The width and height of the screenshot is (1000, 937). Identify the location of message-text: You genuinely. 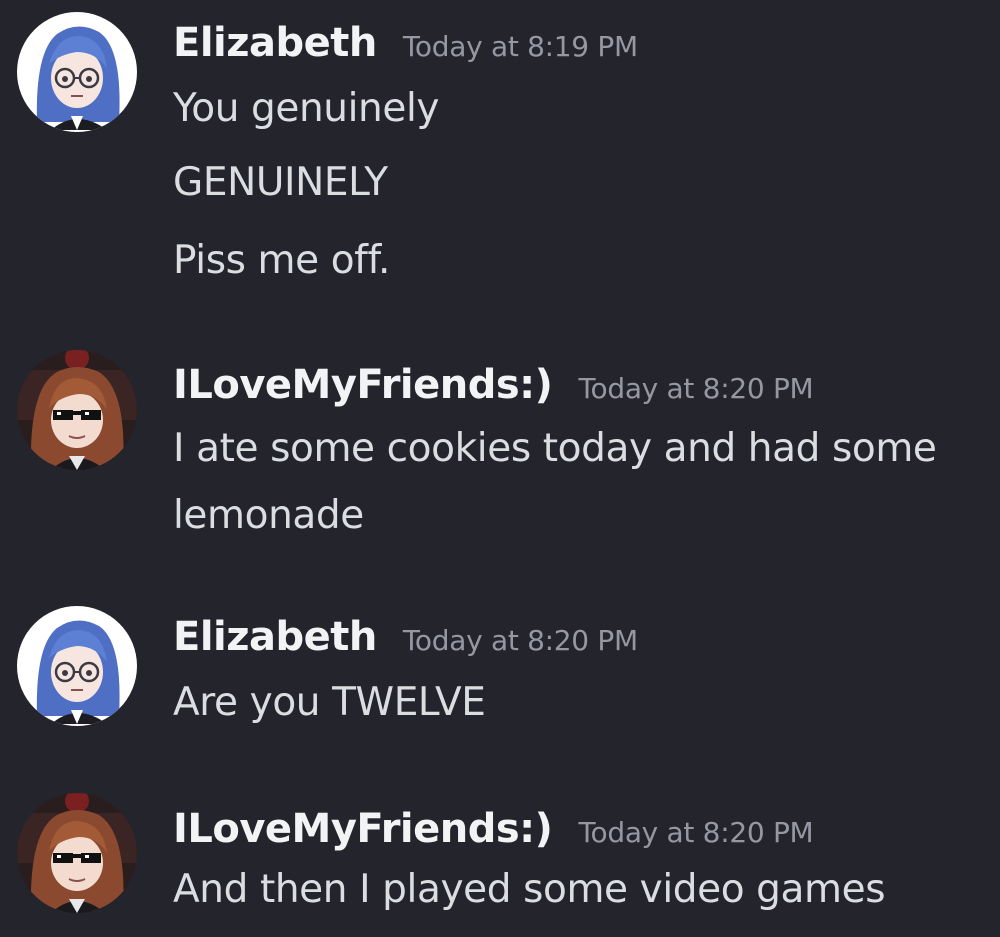
(306, 108).